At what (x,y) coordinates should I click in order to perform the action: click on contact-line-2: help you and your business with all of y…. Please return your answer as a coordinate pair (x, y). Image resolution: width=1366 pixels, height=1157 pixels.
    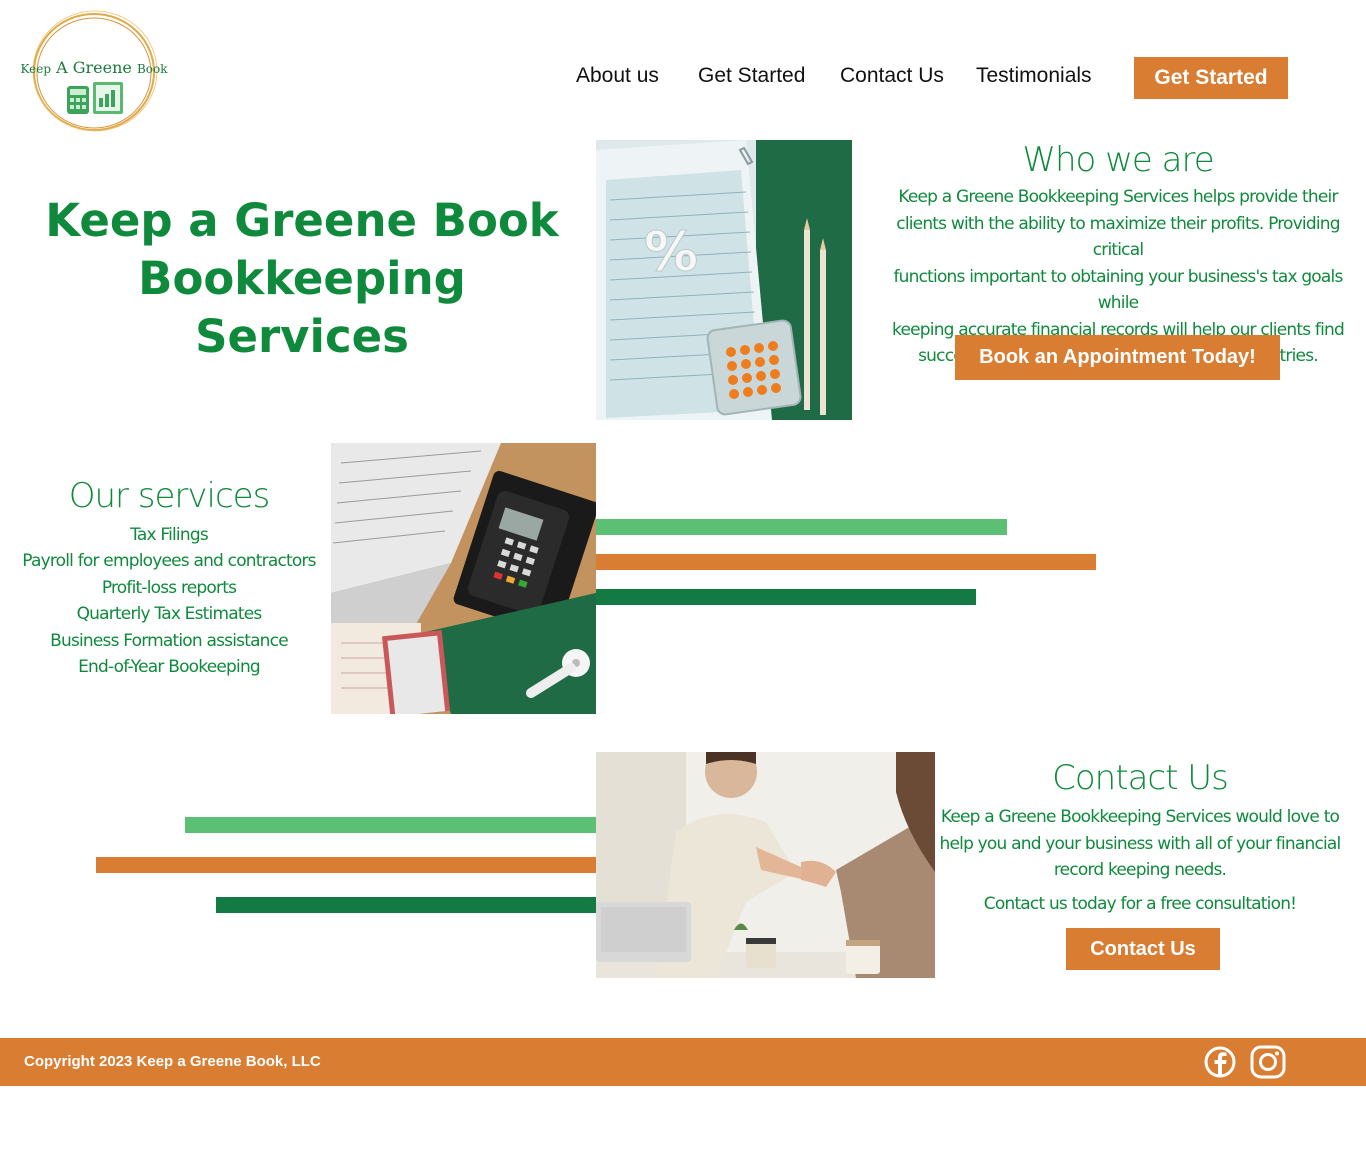
    Looking at the image, I should click on (1140, 843).